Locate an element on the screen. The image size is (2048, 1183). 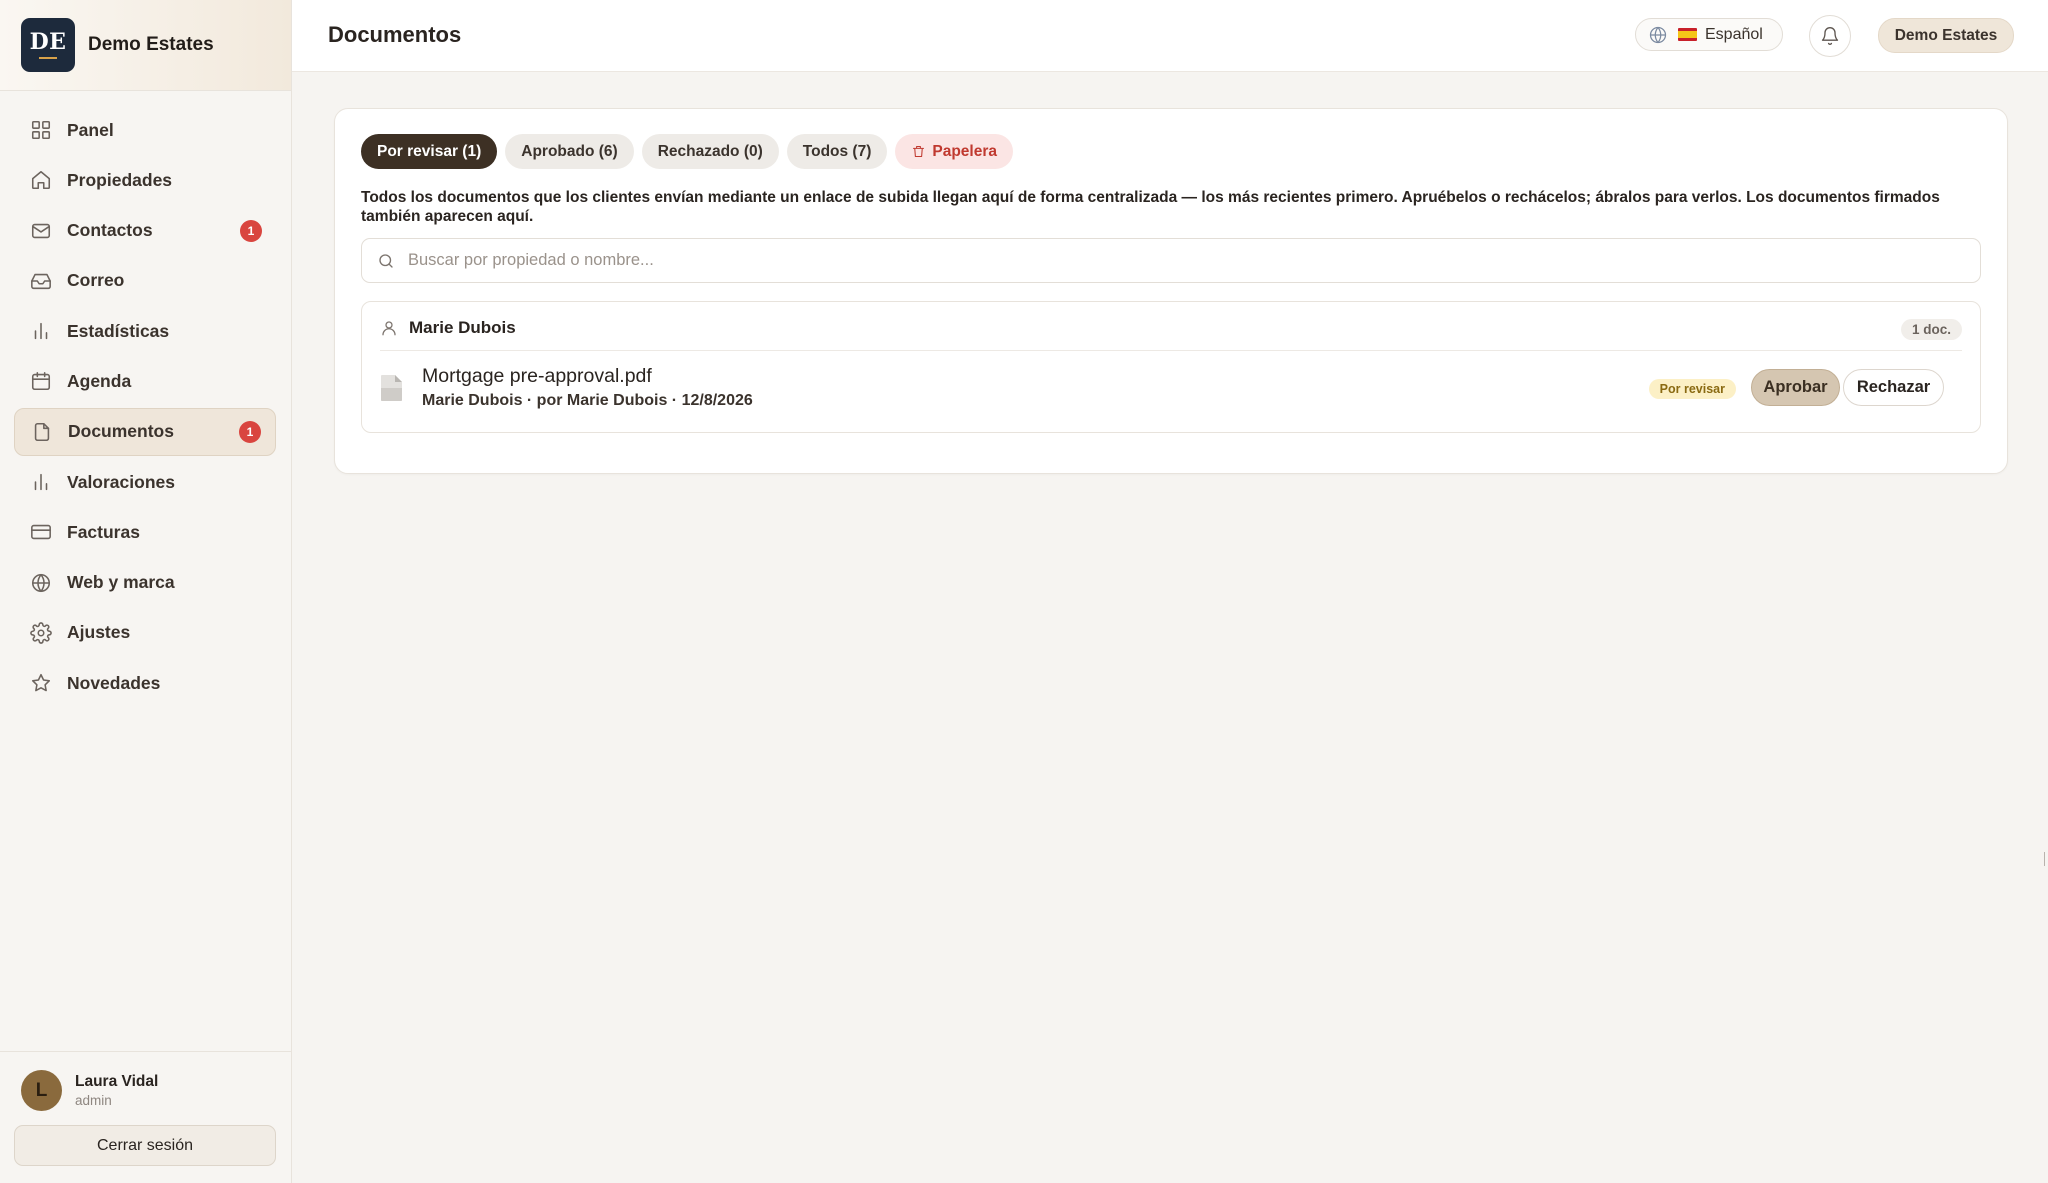
account-menu-button: Demo Estates is located at coordinates (1946, 35).